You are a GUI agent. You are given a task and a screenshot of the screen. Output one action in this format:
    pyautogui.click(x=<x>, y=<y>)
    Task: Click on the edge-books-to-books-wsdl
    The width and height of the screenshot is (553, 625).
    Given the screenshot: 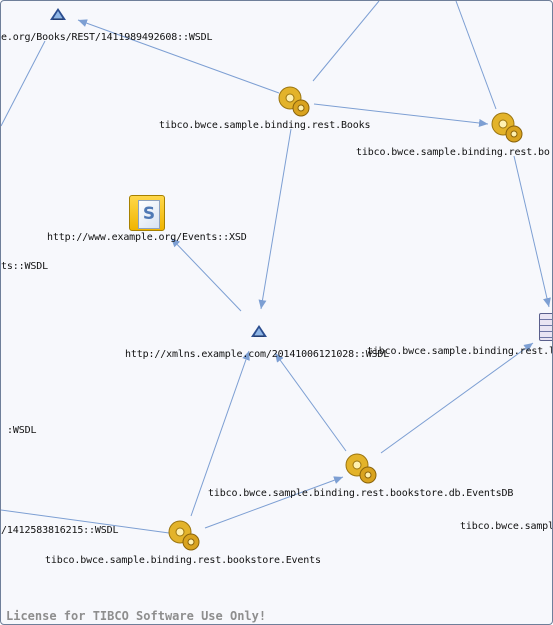 What is the action you would take?
    pyautogui.click(x=178, y=56)
    